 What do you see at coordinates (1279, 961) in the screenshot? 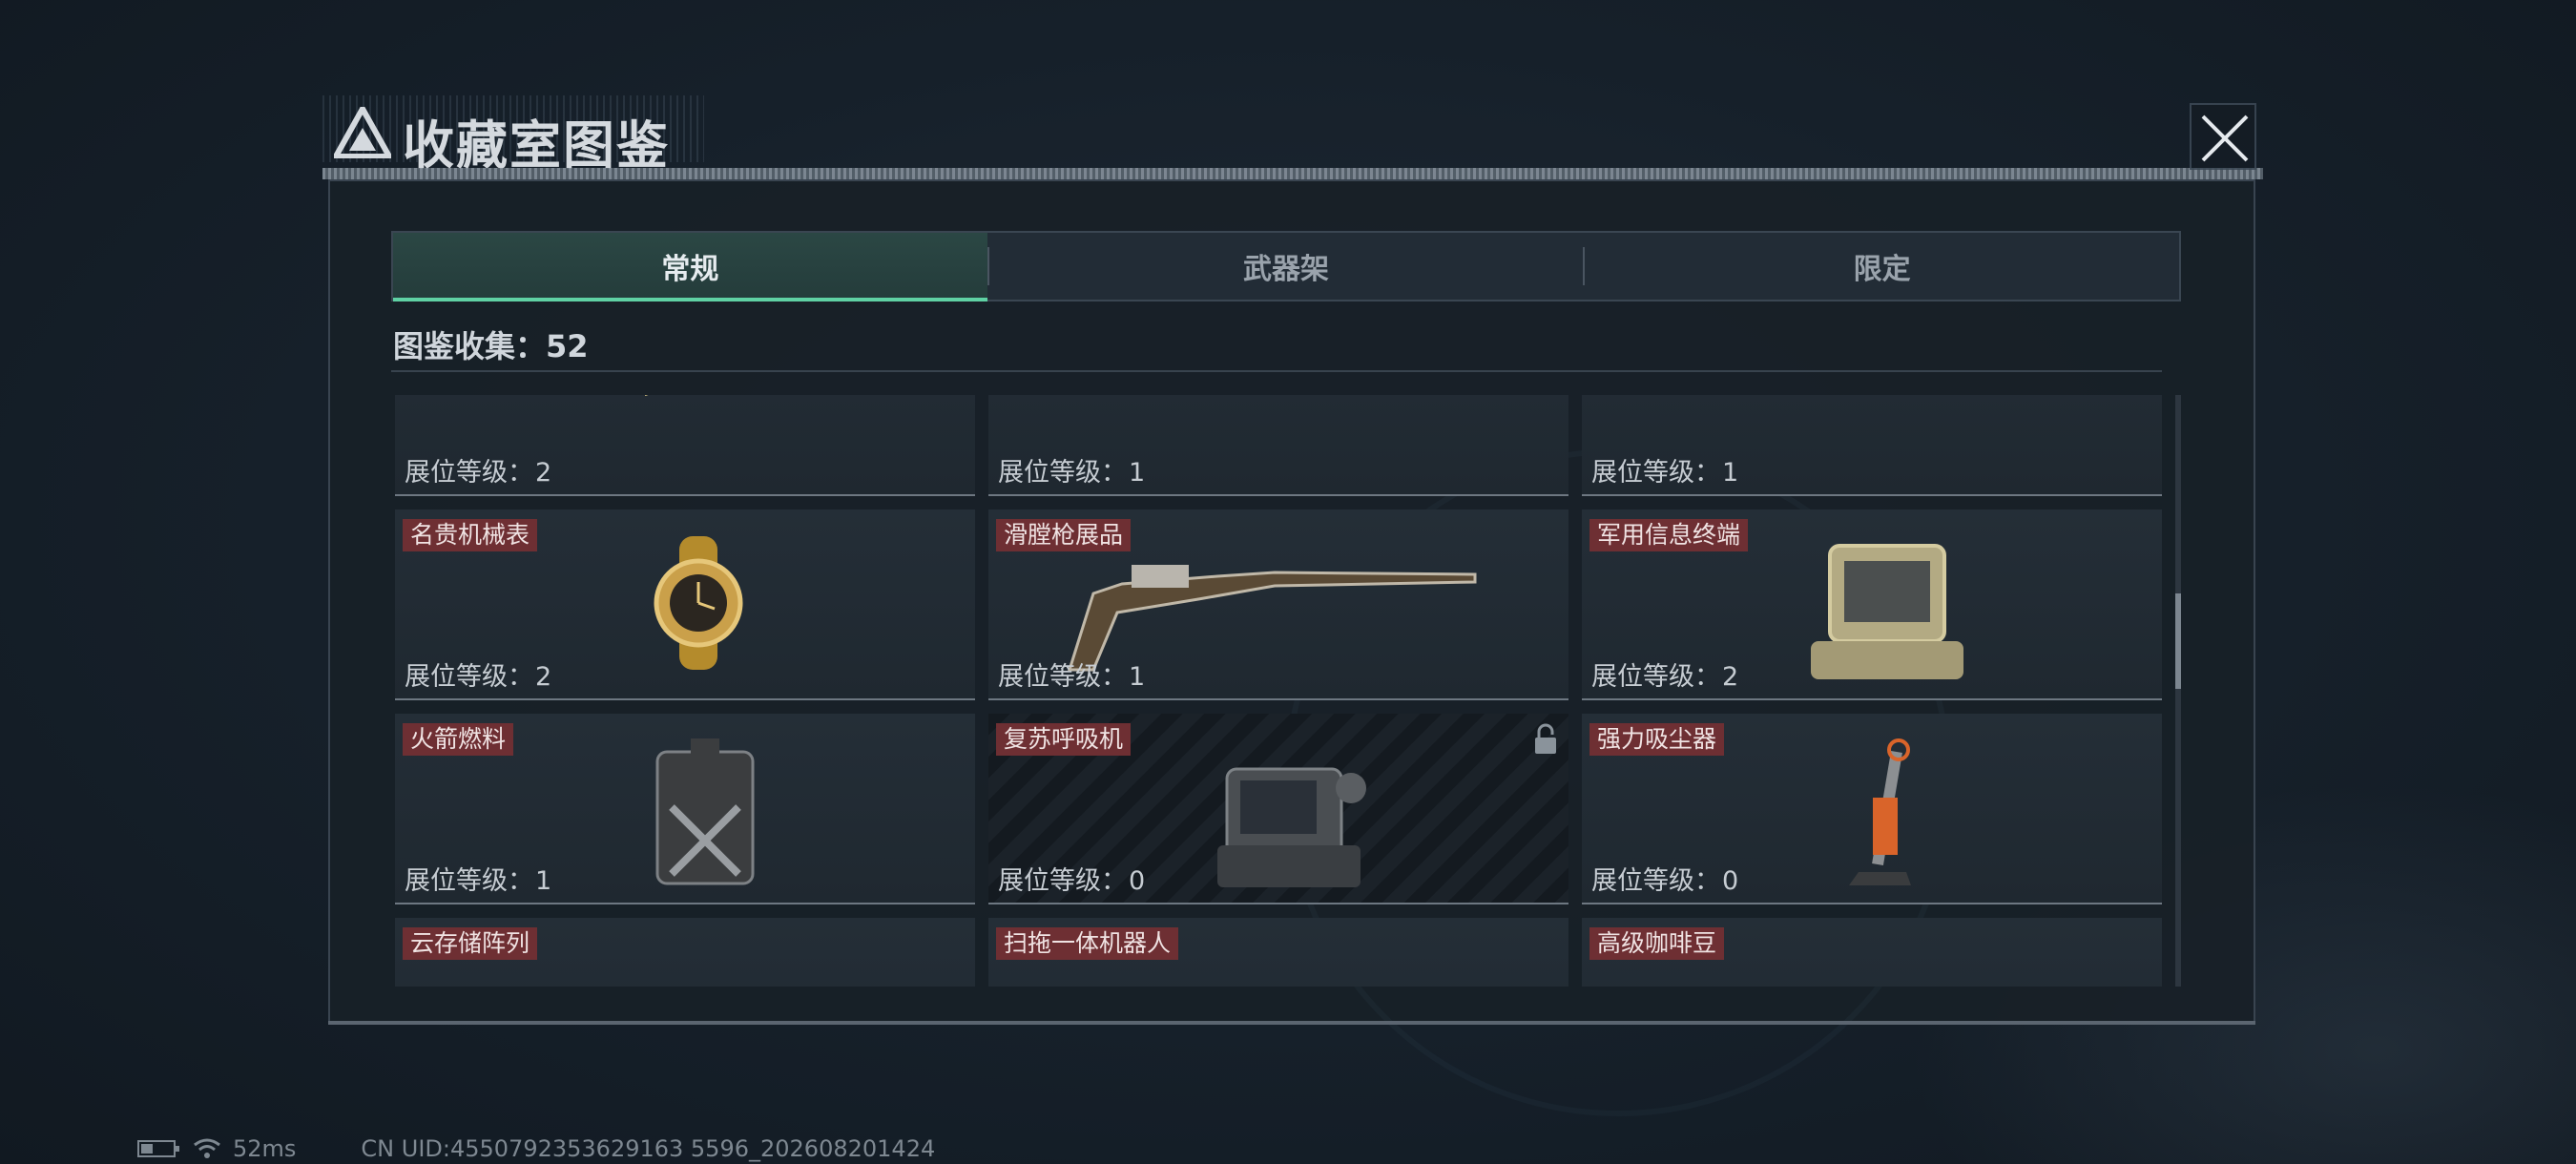
I see `robot-mop-icon` at bounding box center [1279, 961].